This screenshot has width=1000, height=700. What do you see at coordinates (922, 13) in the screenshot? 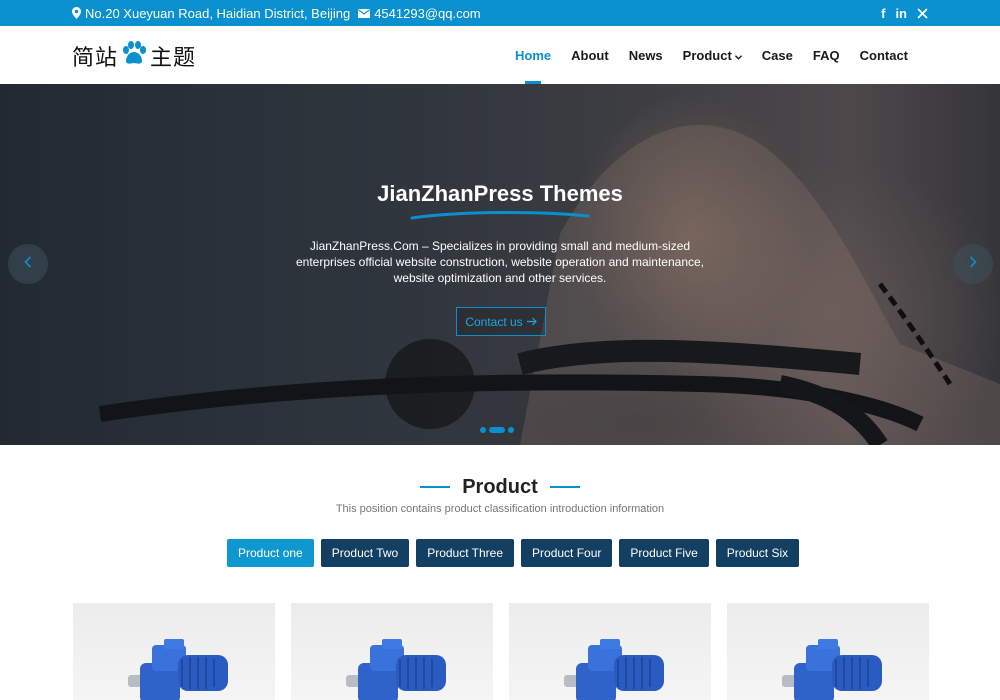
I see `x-icon` at bounding box center [922, 13].